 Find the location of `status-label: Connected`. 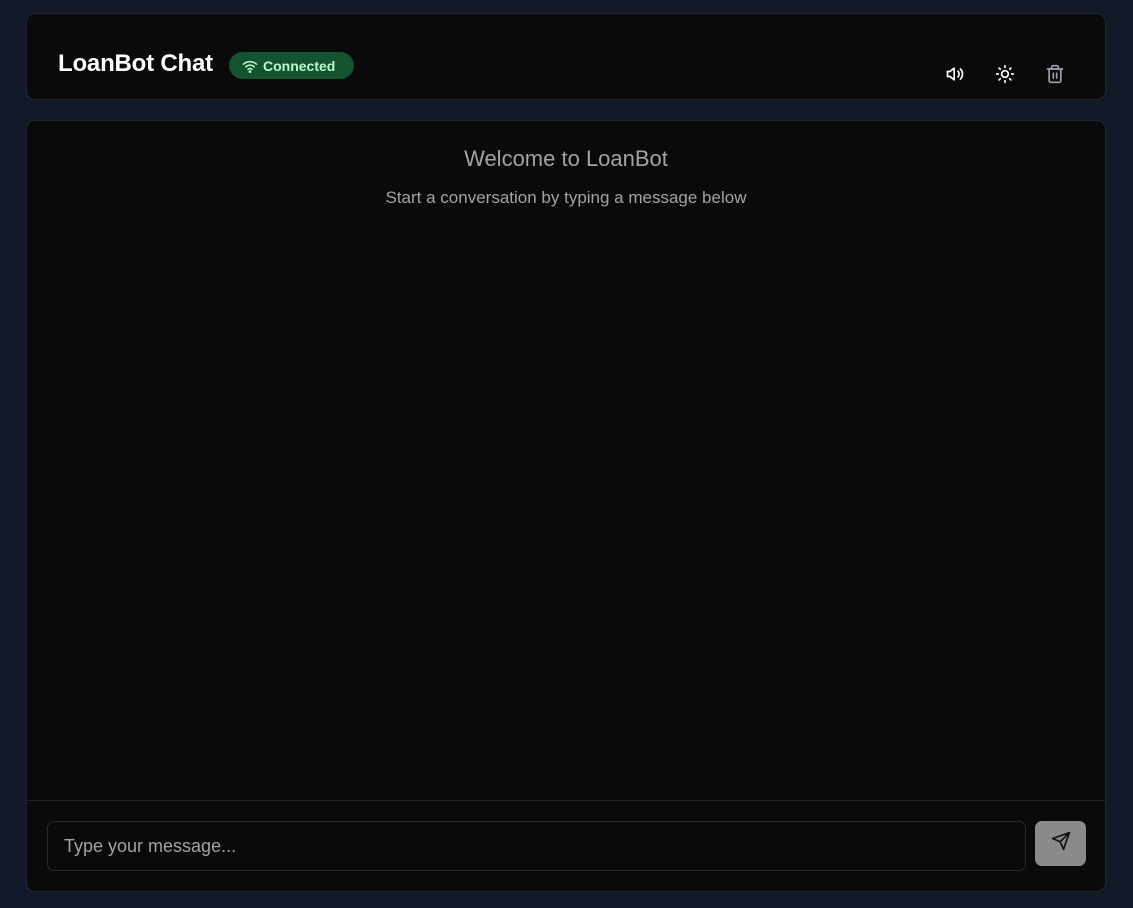

status-label: Connected is located at coordinates (299, 65).